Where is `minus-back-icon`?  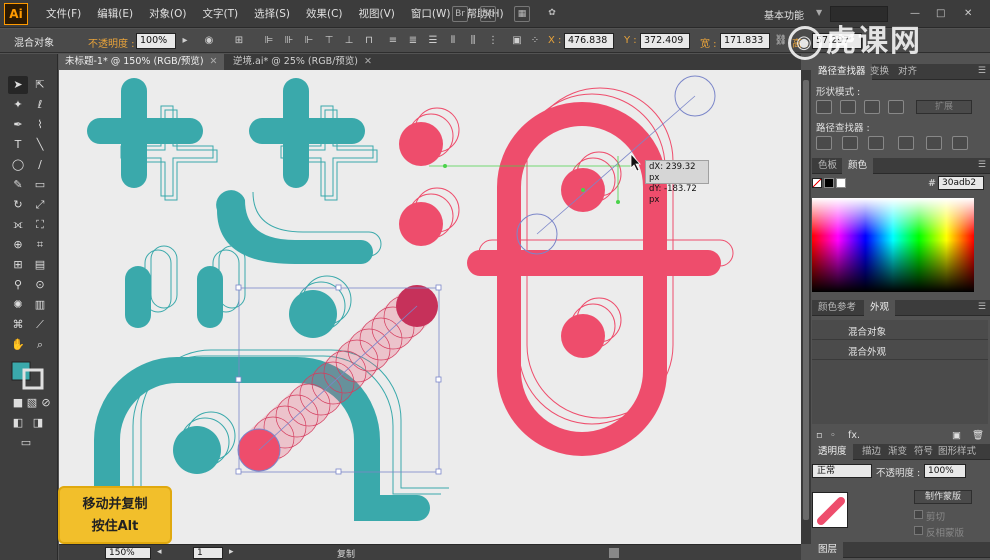
minus-back-icon is located at coordinates (960, 143).